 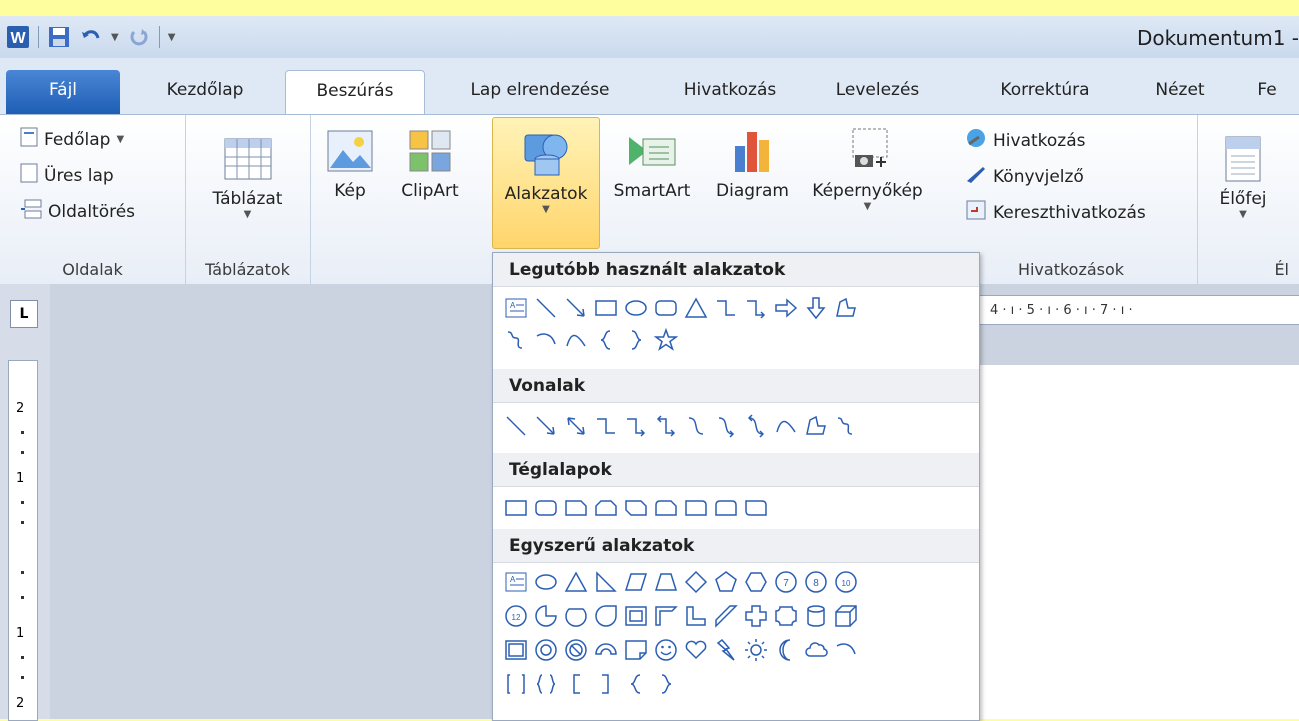 What do you see at coordinates (666, 508) in the screenshot?
I see `snip-round-rectangle-icon` at bounding box center [666, 508].